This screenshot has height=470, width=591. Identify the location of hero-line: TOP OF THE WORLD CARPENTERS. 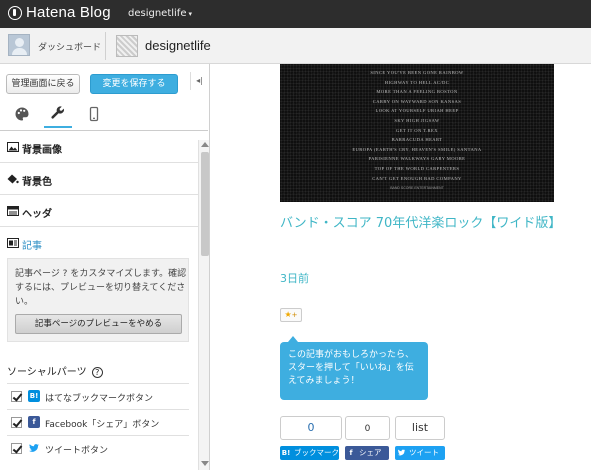
(417, 168).